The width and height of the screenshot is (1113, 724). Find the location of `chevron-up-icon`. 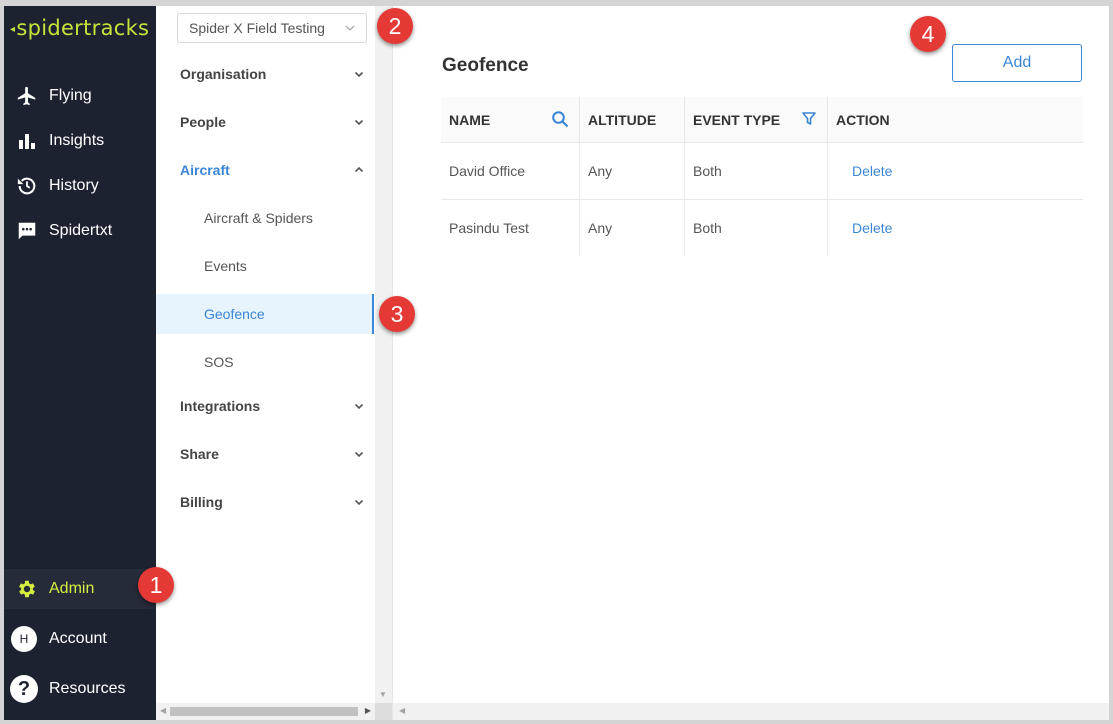

chevron-up-icon is located at coordinates (359, 170).